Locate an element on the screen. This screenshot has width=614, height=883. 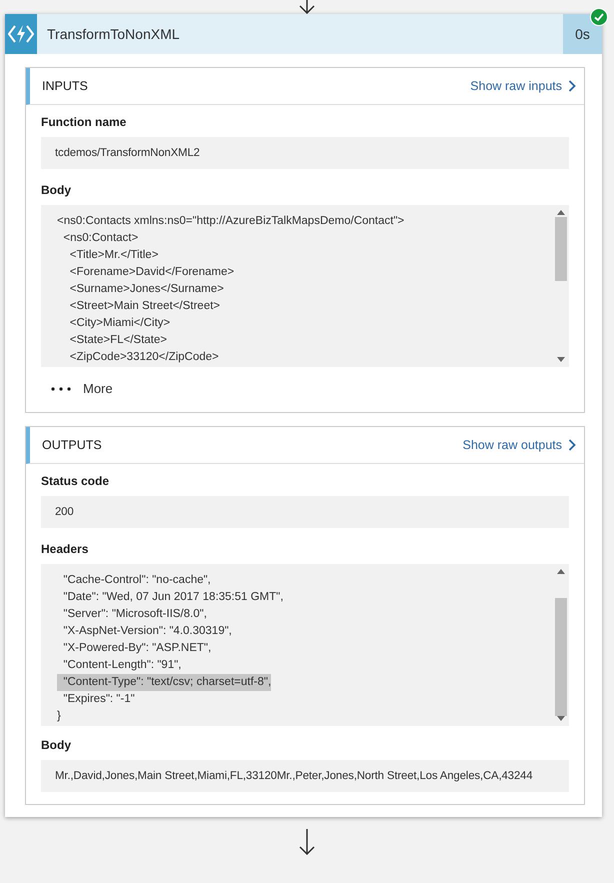
code-line: "X-AspNet-Version": "4.0.30319", is located at coordinates (147, 631).